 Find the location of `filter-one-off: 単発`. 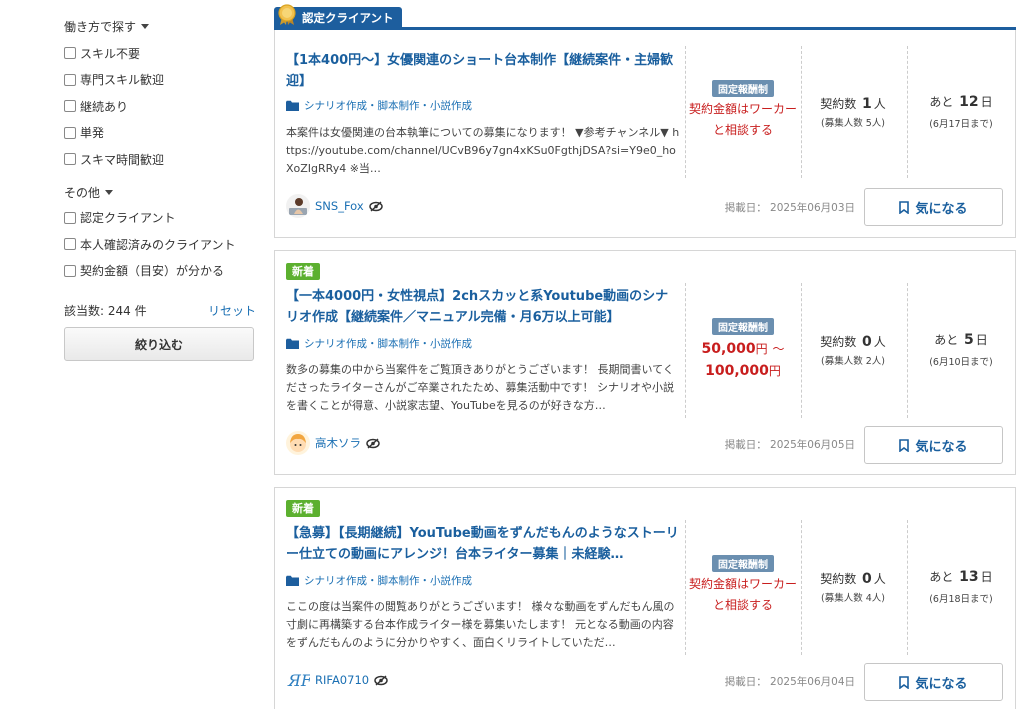

filter-one-off: 単発 is located at coordinates (161, 133).